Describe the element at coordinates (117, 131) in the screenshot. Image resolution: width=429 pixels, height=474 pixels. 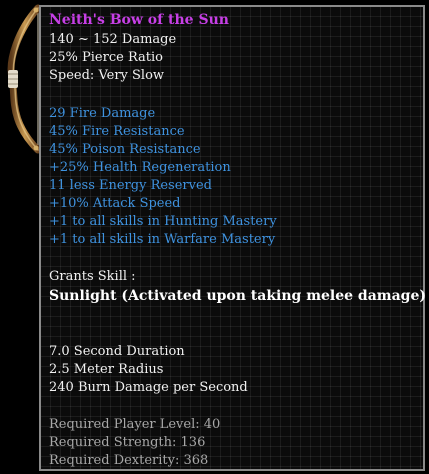
I see `bonus-line: 45% Fire Resistance` at that location.